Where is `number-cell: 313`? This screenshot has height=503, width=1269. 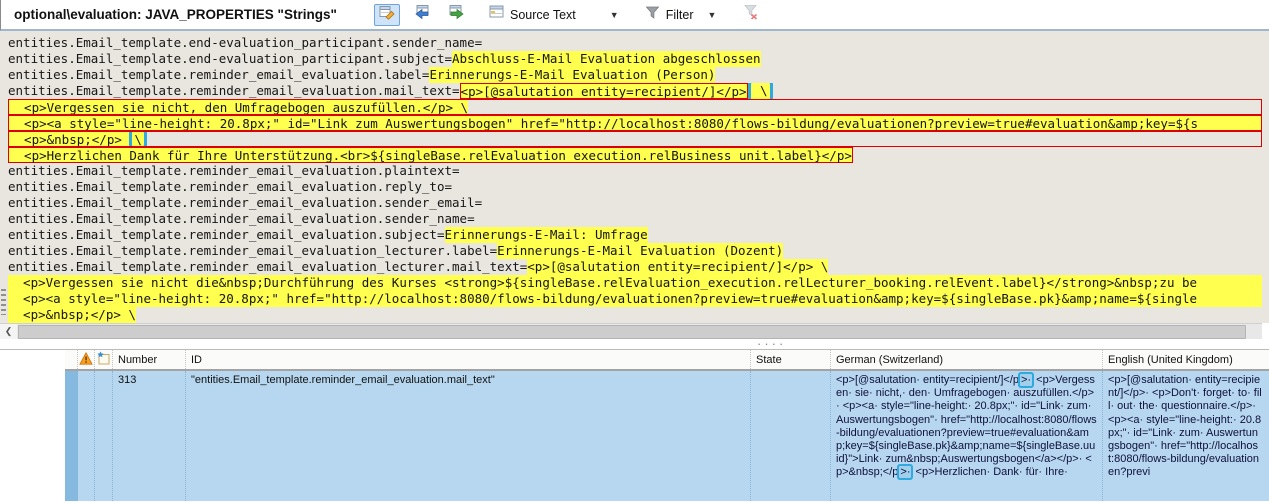
number-cell: 313 is located at coordinates (149, 436).